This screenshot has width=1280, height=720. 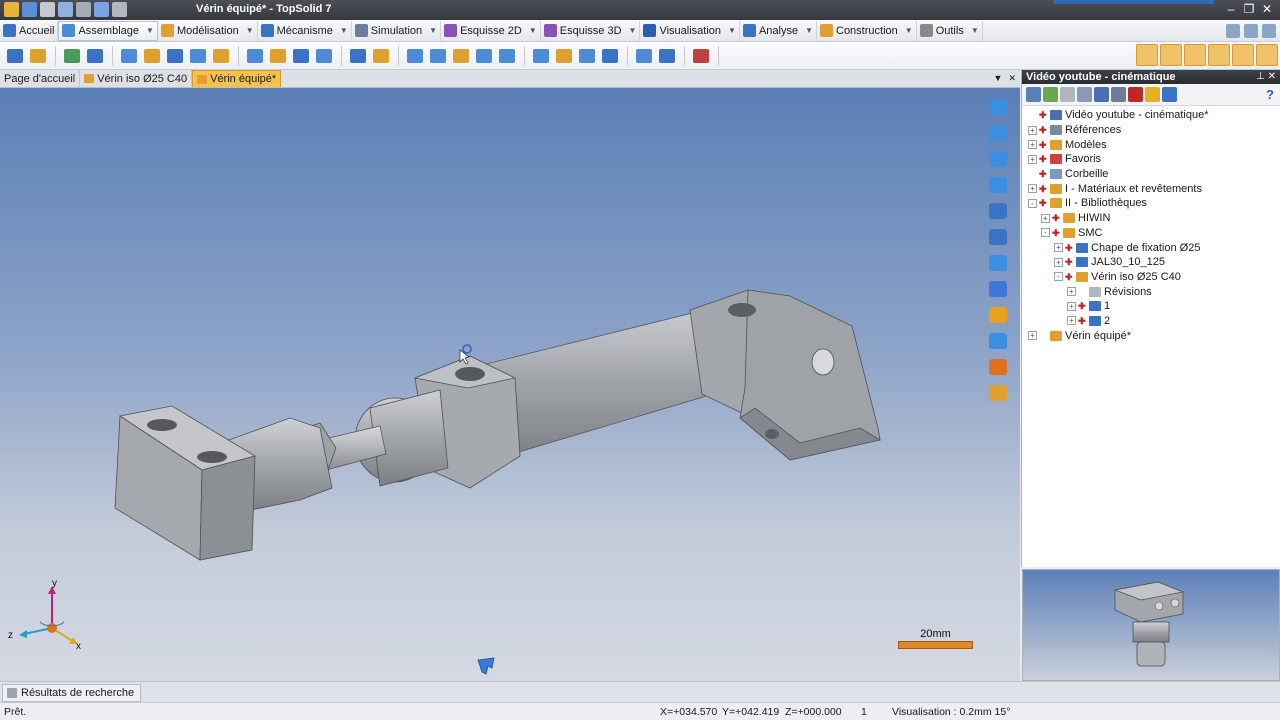 What do you see at coordinates (1151, 174) in the screenshot?
I see `tree-item: ✚ Corbeille` at bounding box center [1151, 174].